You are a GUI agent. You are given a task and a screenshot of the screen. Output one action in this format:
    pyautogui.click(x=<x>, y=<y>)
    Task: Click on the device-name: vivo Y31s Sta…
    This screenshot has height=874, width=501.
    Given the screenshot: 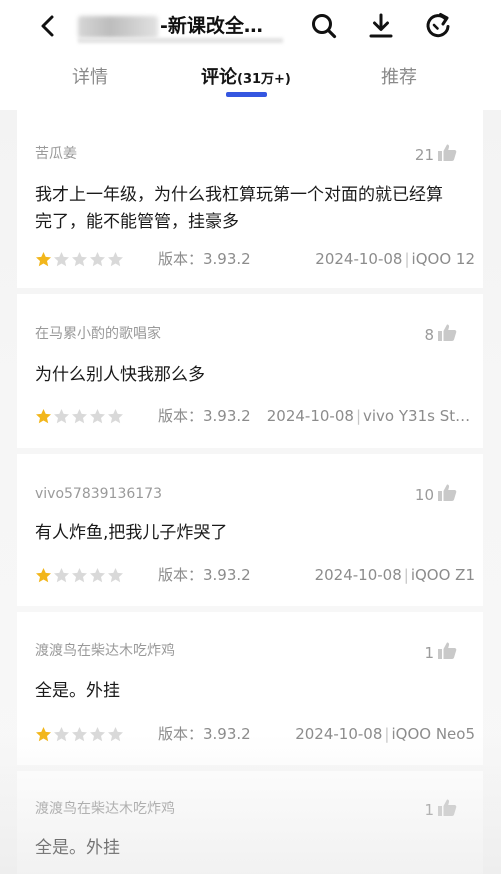 What is the action you would take?
    pyautogui.click(x=419, y=416)
    